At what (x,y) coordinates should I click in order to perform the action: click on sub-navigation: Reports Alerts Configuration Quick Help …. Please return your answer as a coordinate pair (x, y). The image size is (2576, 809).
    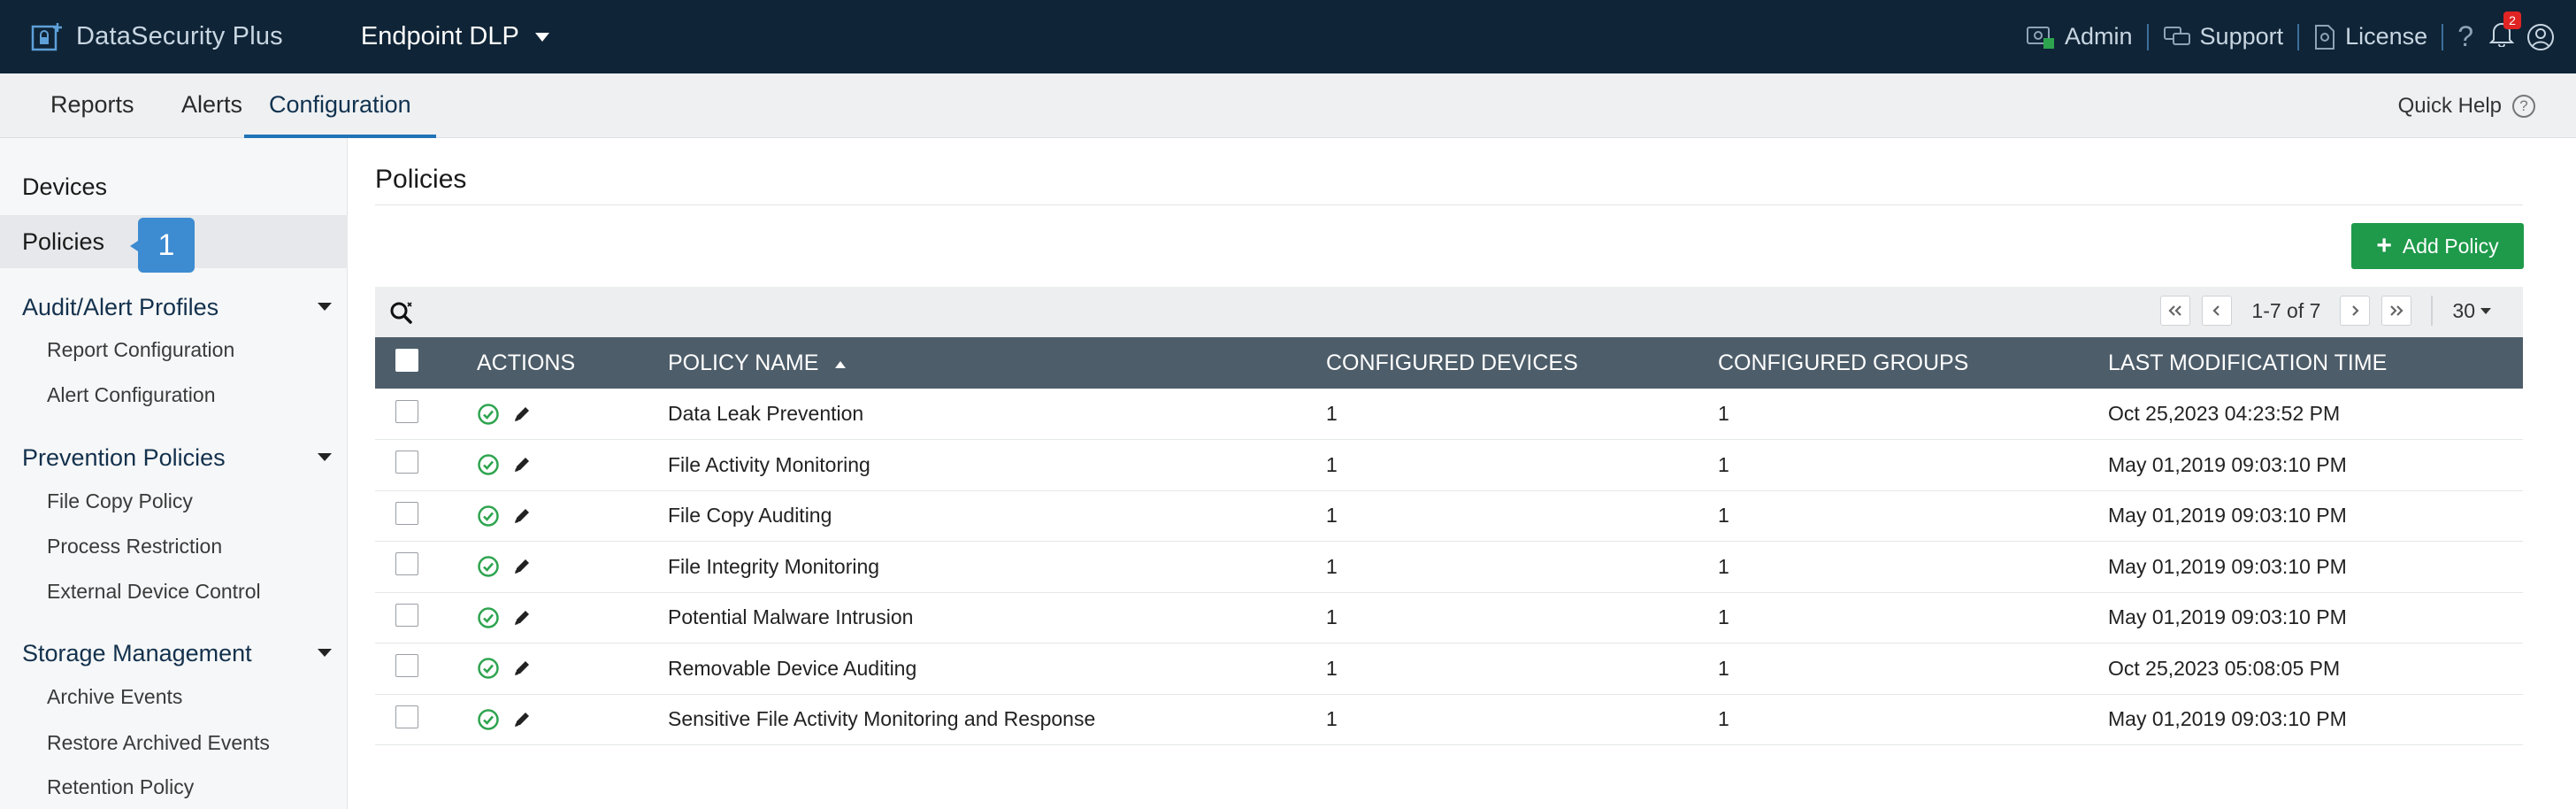
    Looking at the image, I should click on (1288, 105).